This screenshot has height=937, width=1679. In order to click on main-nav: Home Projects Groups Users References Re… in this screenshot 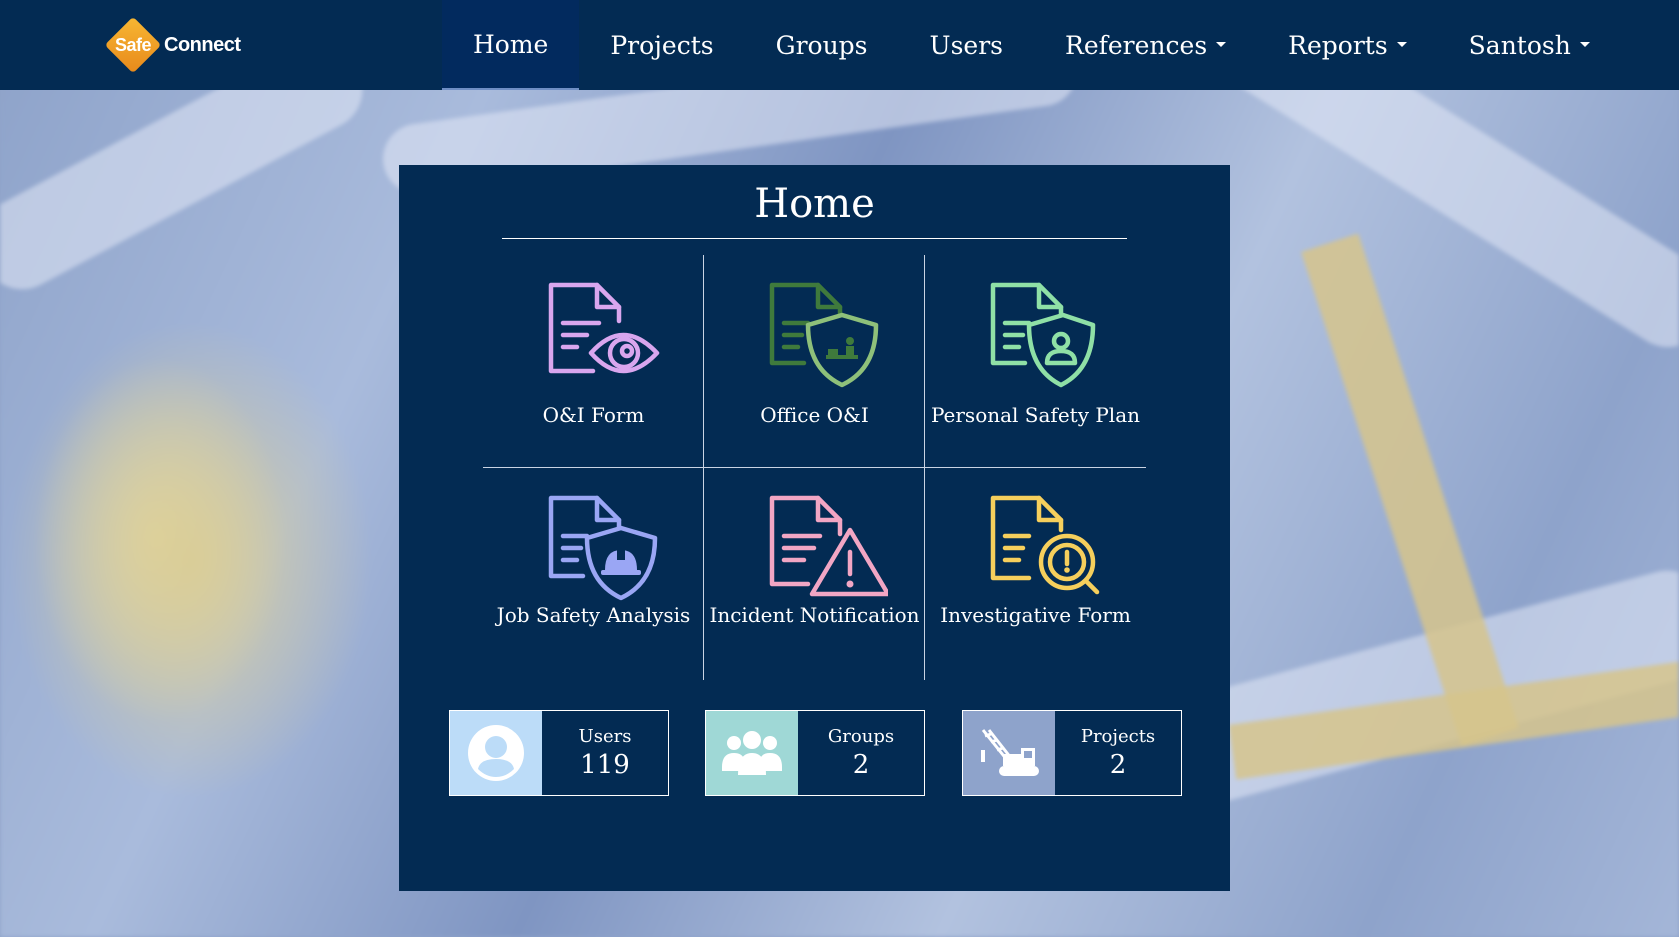, I will do `click(1031, 45)`.